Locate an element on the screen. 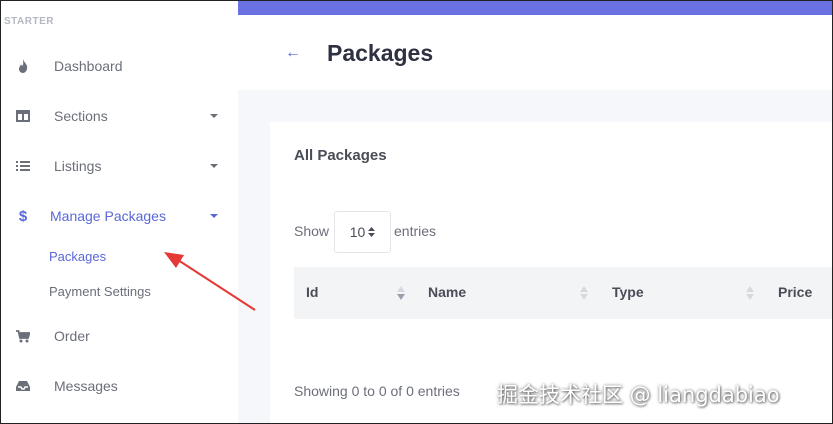 The width and height of the screenshot is (833, 424). column-header-price: Price is located at coordinates (795, 292).